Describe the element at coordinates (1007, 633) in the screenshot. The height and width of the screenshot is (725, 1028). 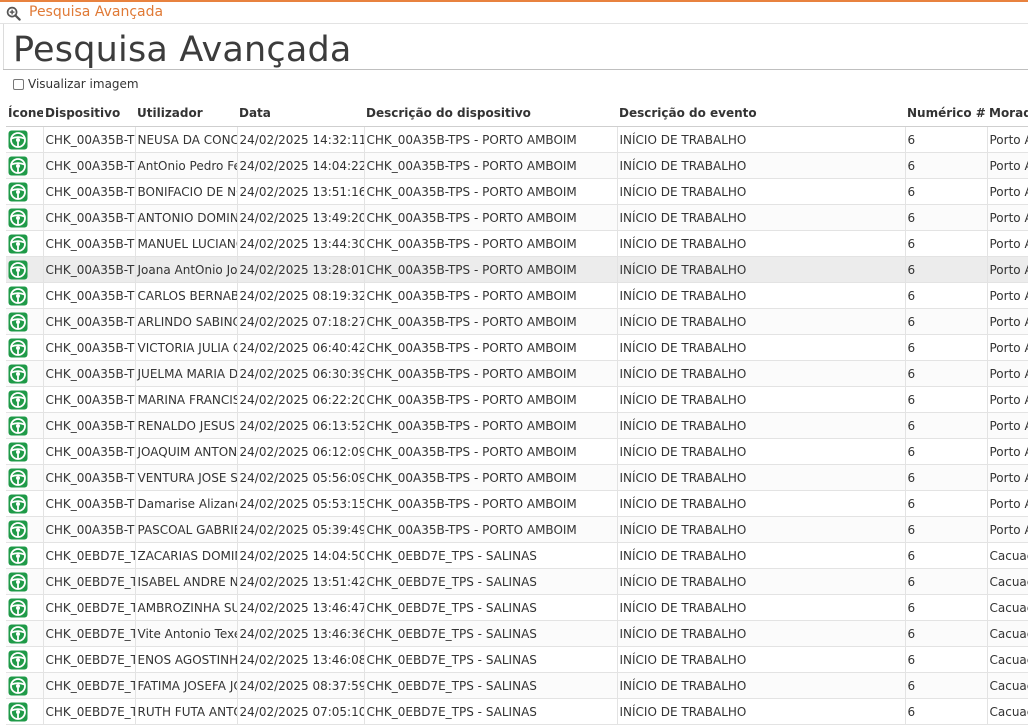
I see `address-cell: Cacuaco` at that location.